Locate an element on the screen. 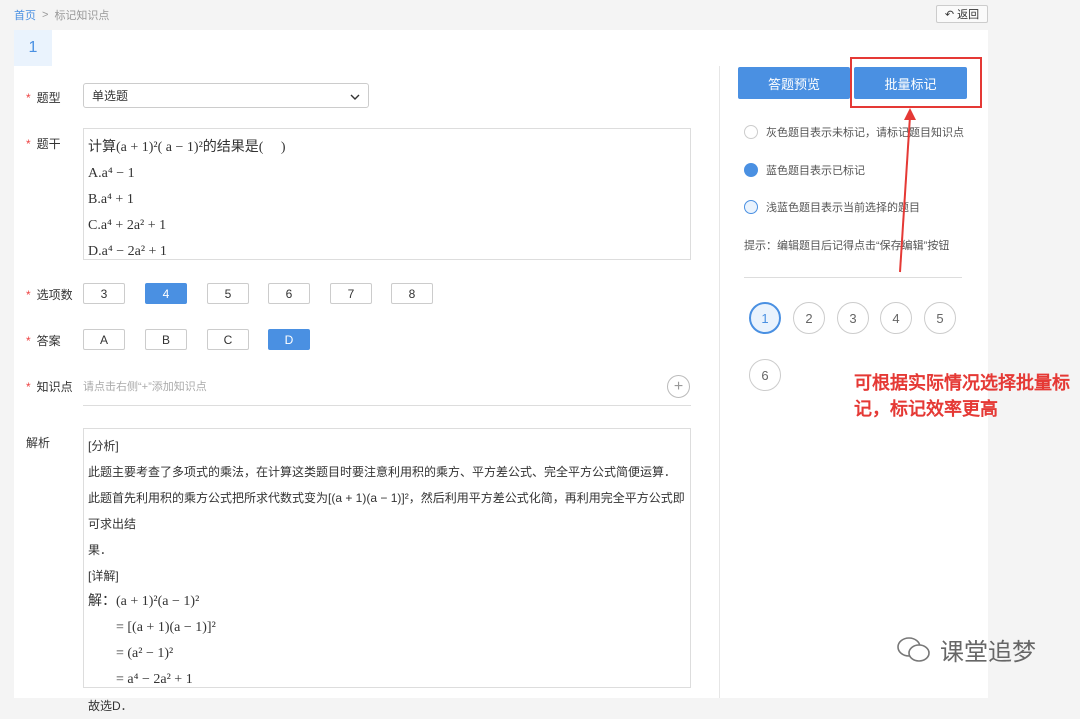 Image resolution: width=1080 pixels, height=719 pixels. answer-label: * 答案 is located at coordinates (43, 340).